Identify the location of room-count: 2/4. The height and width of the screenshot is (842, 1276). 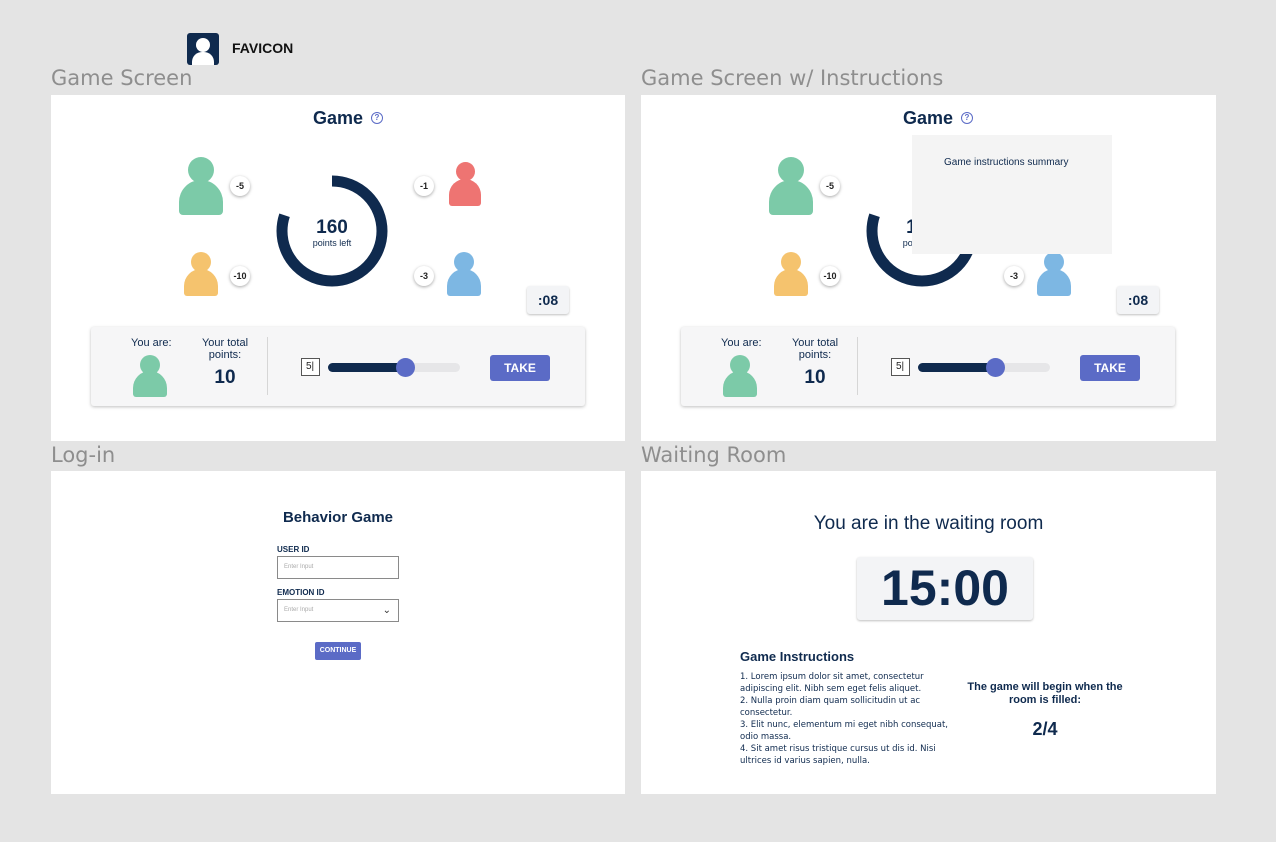
(1045, 729).